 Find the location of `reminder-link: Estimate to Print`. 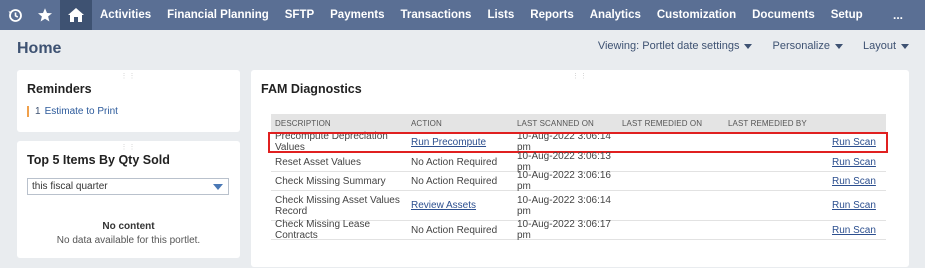

reminder-link: Estimate to Print is located at coordinates (81, 111).